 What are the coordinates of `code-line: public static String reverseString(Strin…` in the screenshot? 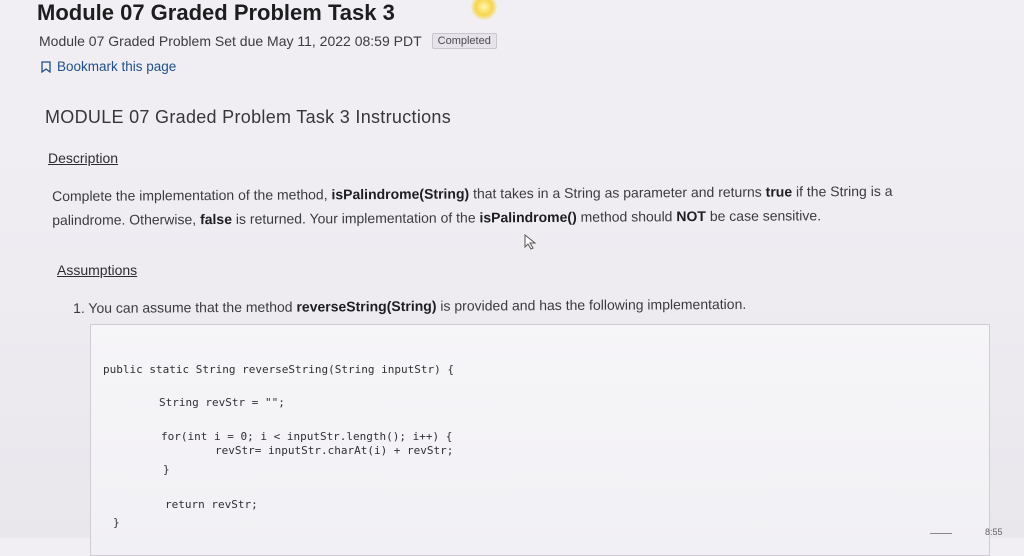 It's located at (278, 369).